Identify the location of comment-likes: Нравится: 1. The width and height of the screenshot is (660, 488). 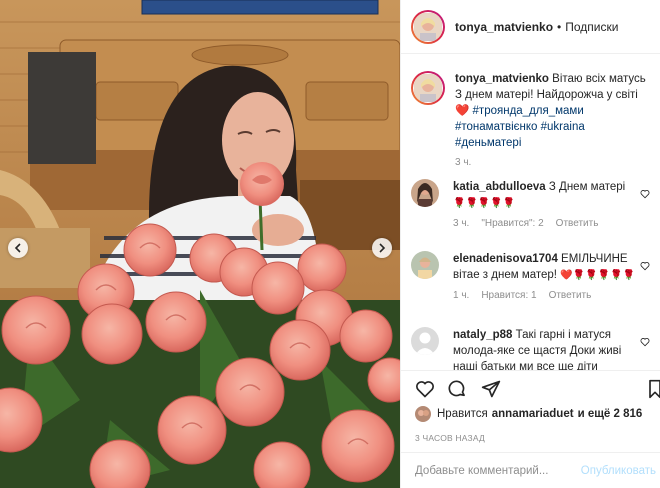
(508, 295).